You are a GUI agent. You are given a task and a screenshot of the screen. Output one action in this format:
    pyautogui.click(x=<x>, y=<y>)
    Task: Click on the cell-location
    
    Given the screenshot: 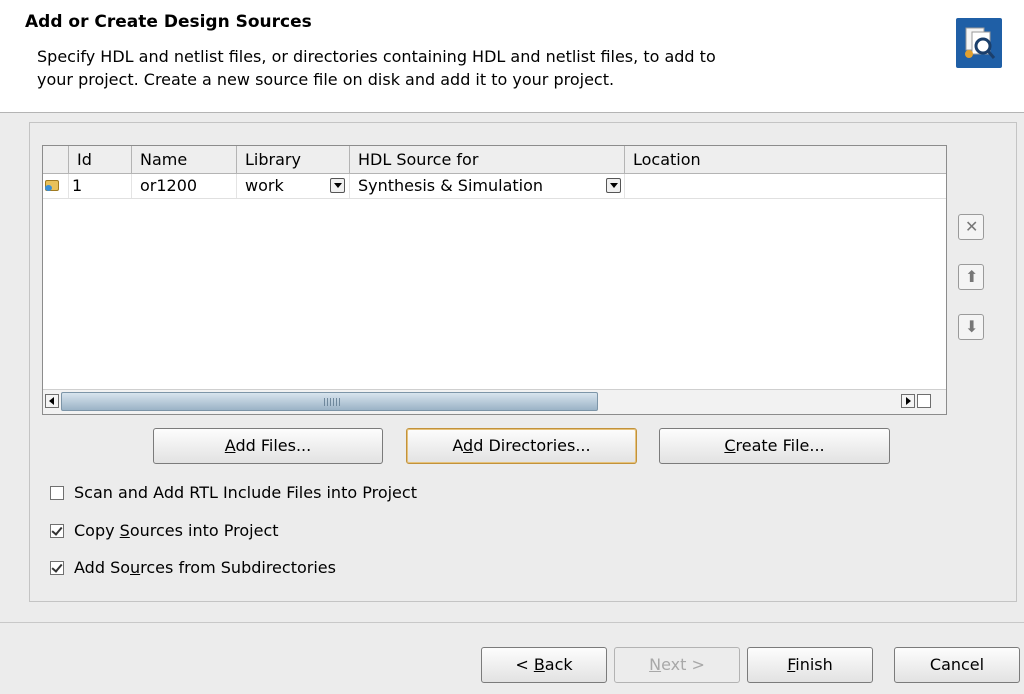 What is the action you would take?
    pyautogui.click(x=785, y=186)
    